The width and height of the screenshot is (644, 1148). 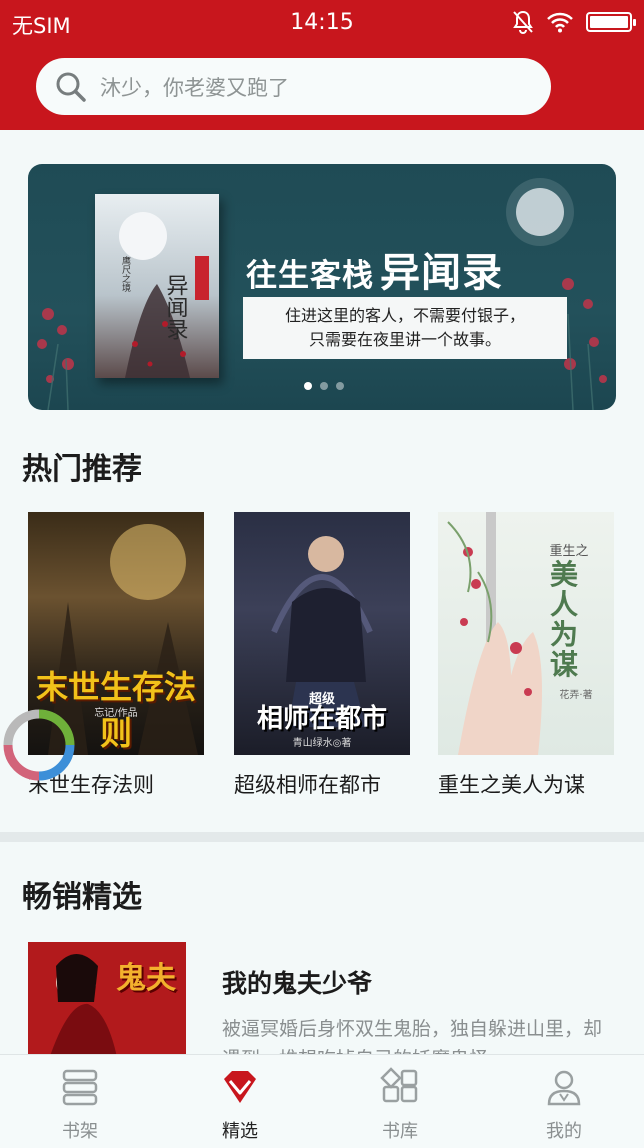 What do you see at coordinates (39, 745) in the screenshot?
I see `loading-spinner-icon` at bounding box center [39, 745].